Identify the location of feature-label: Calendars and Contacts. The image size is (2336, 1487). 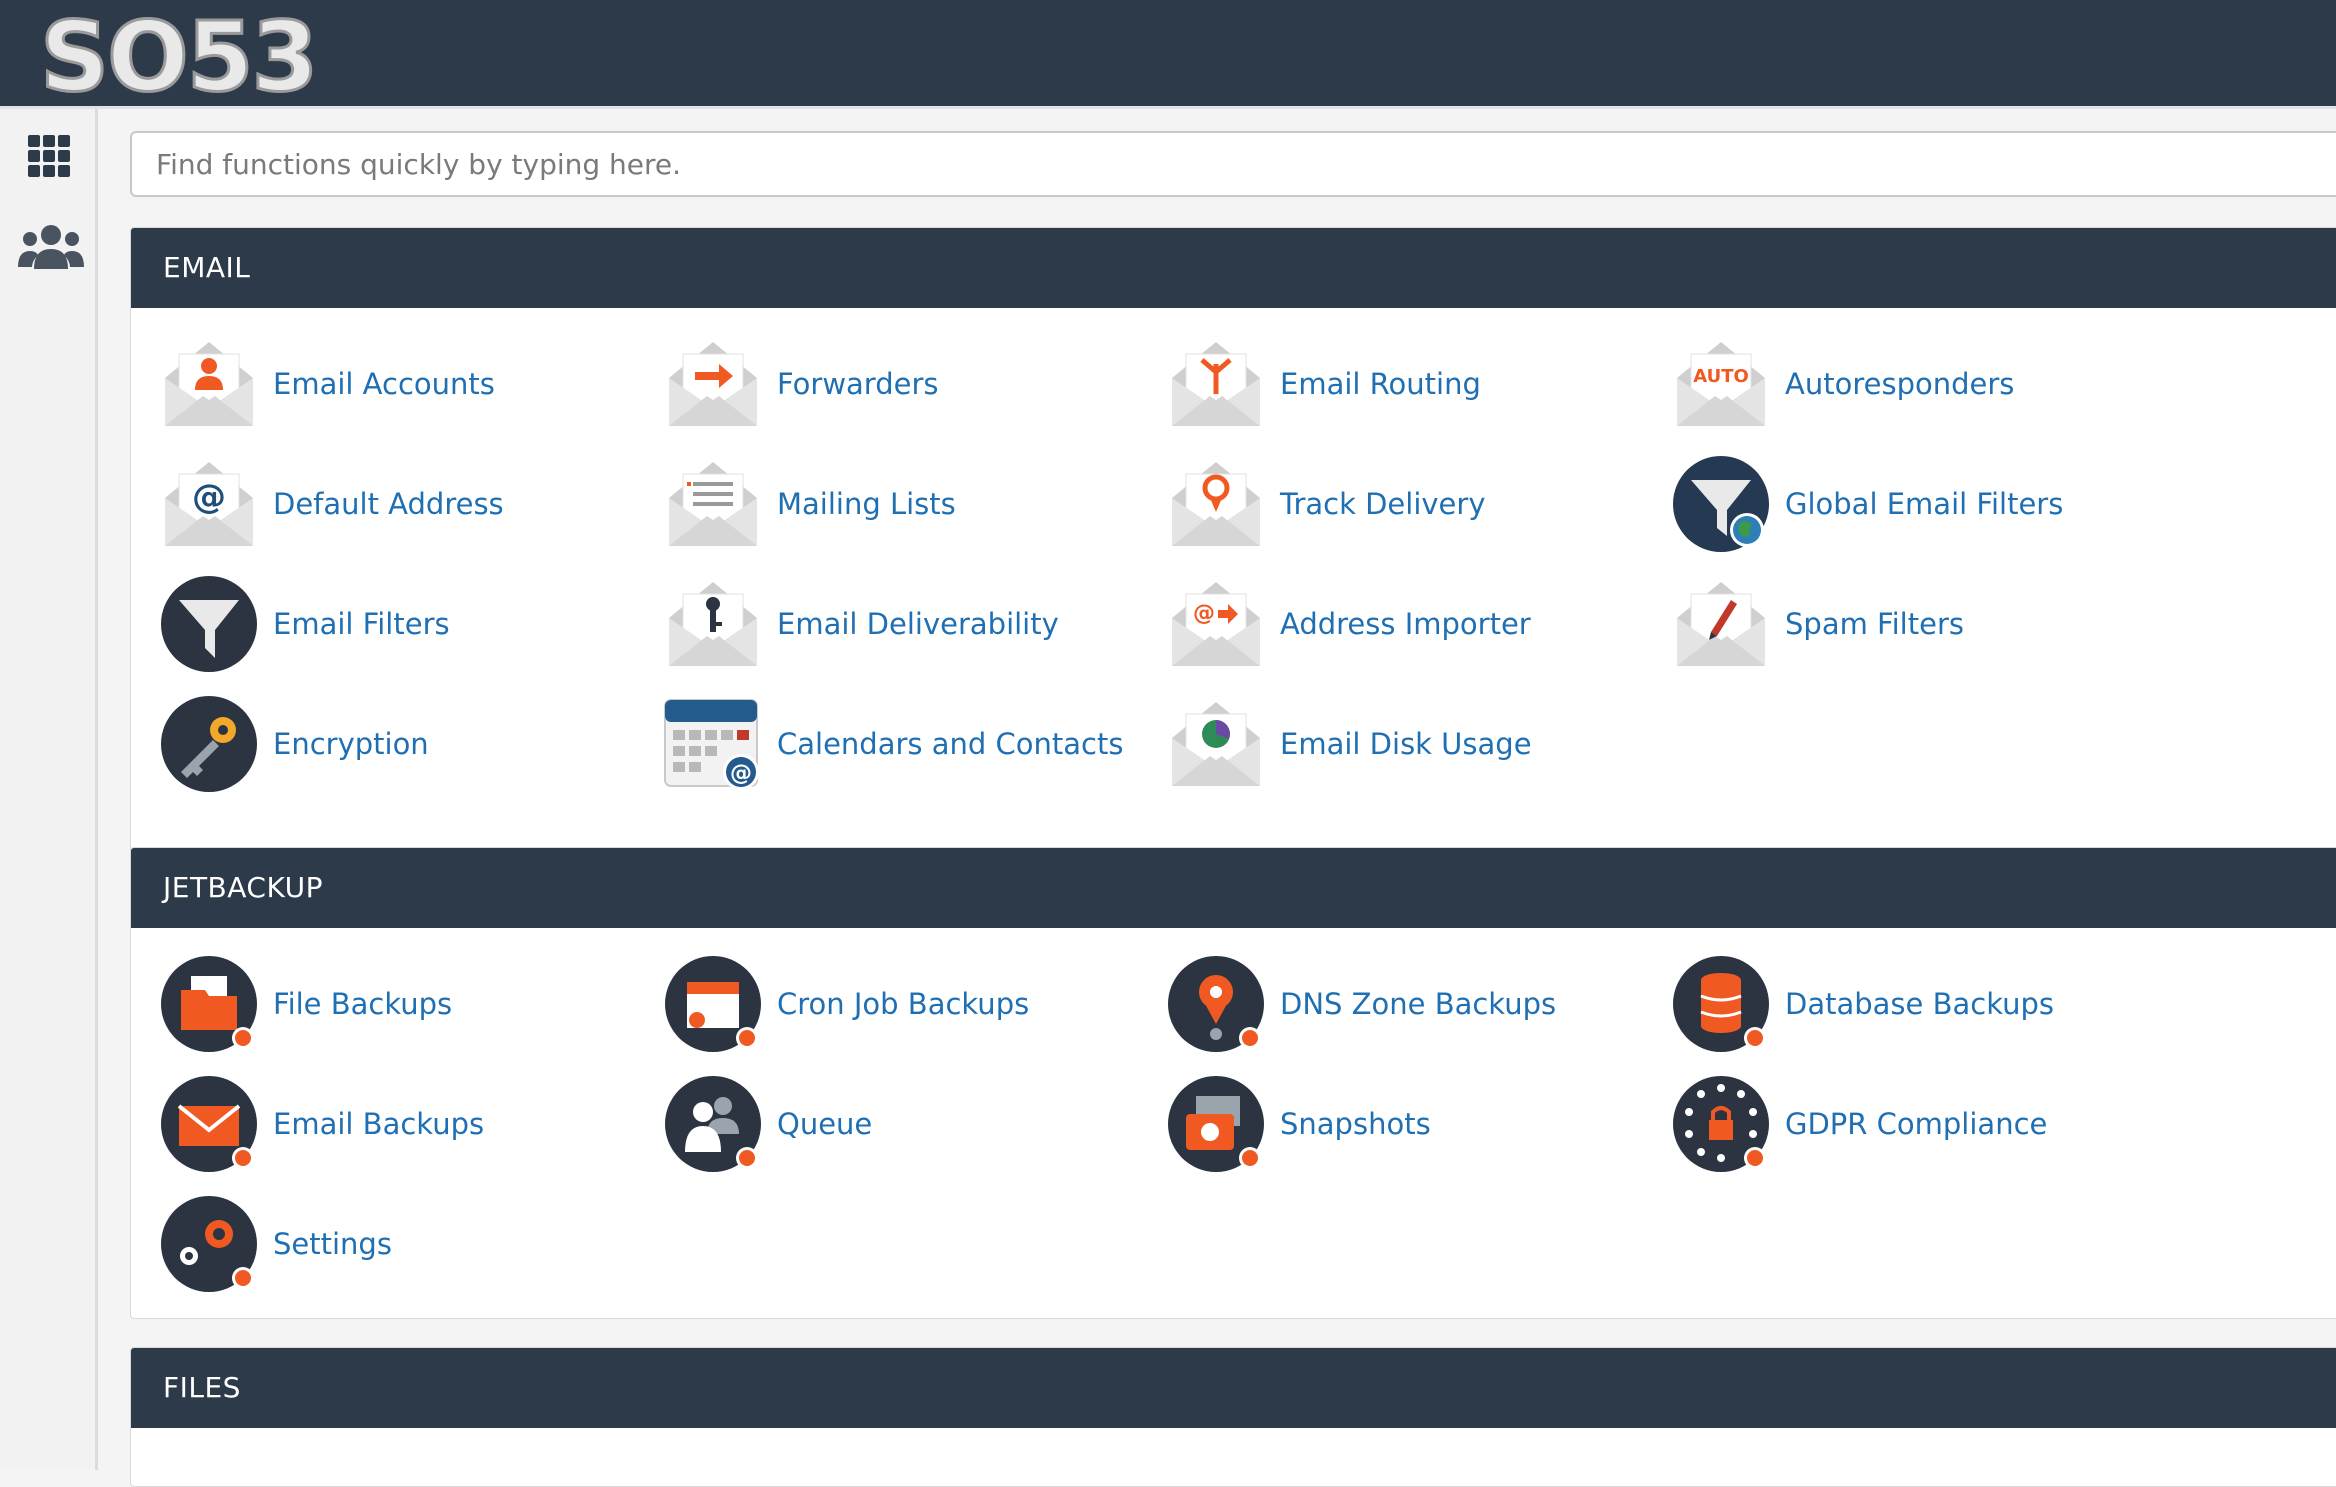
(950, 744).